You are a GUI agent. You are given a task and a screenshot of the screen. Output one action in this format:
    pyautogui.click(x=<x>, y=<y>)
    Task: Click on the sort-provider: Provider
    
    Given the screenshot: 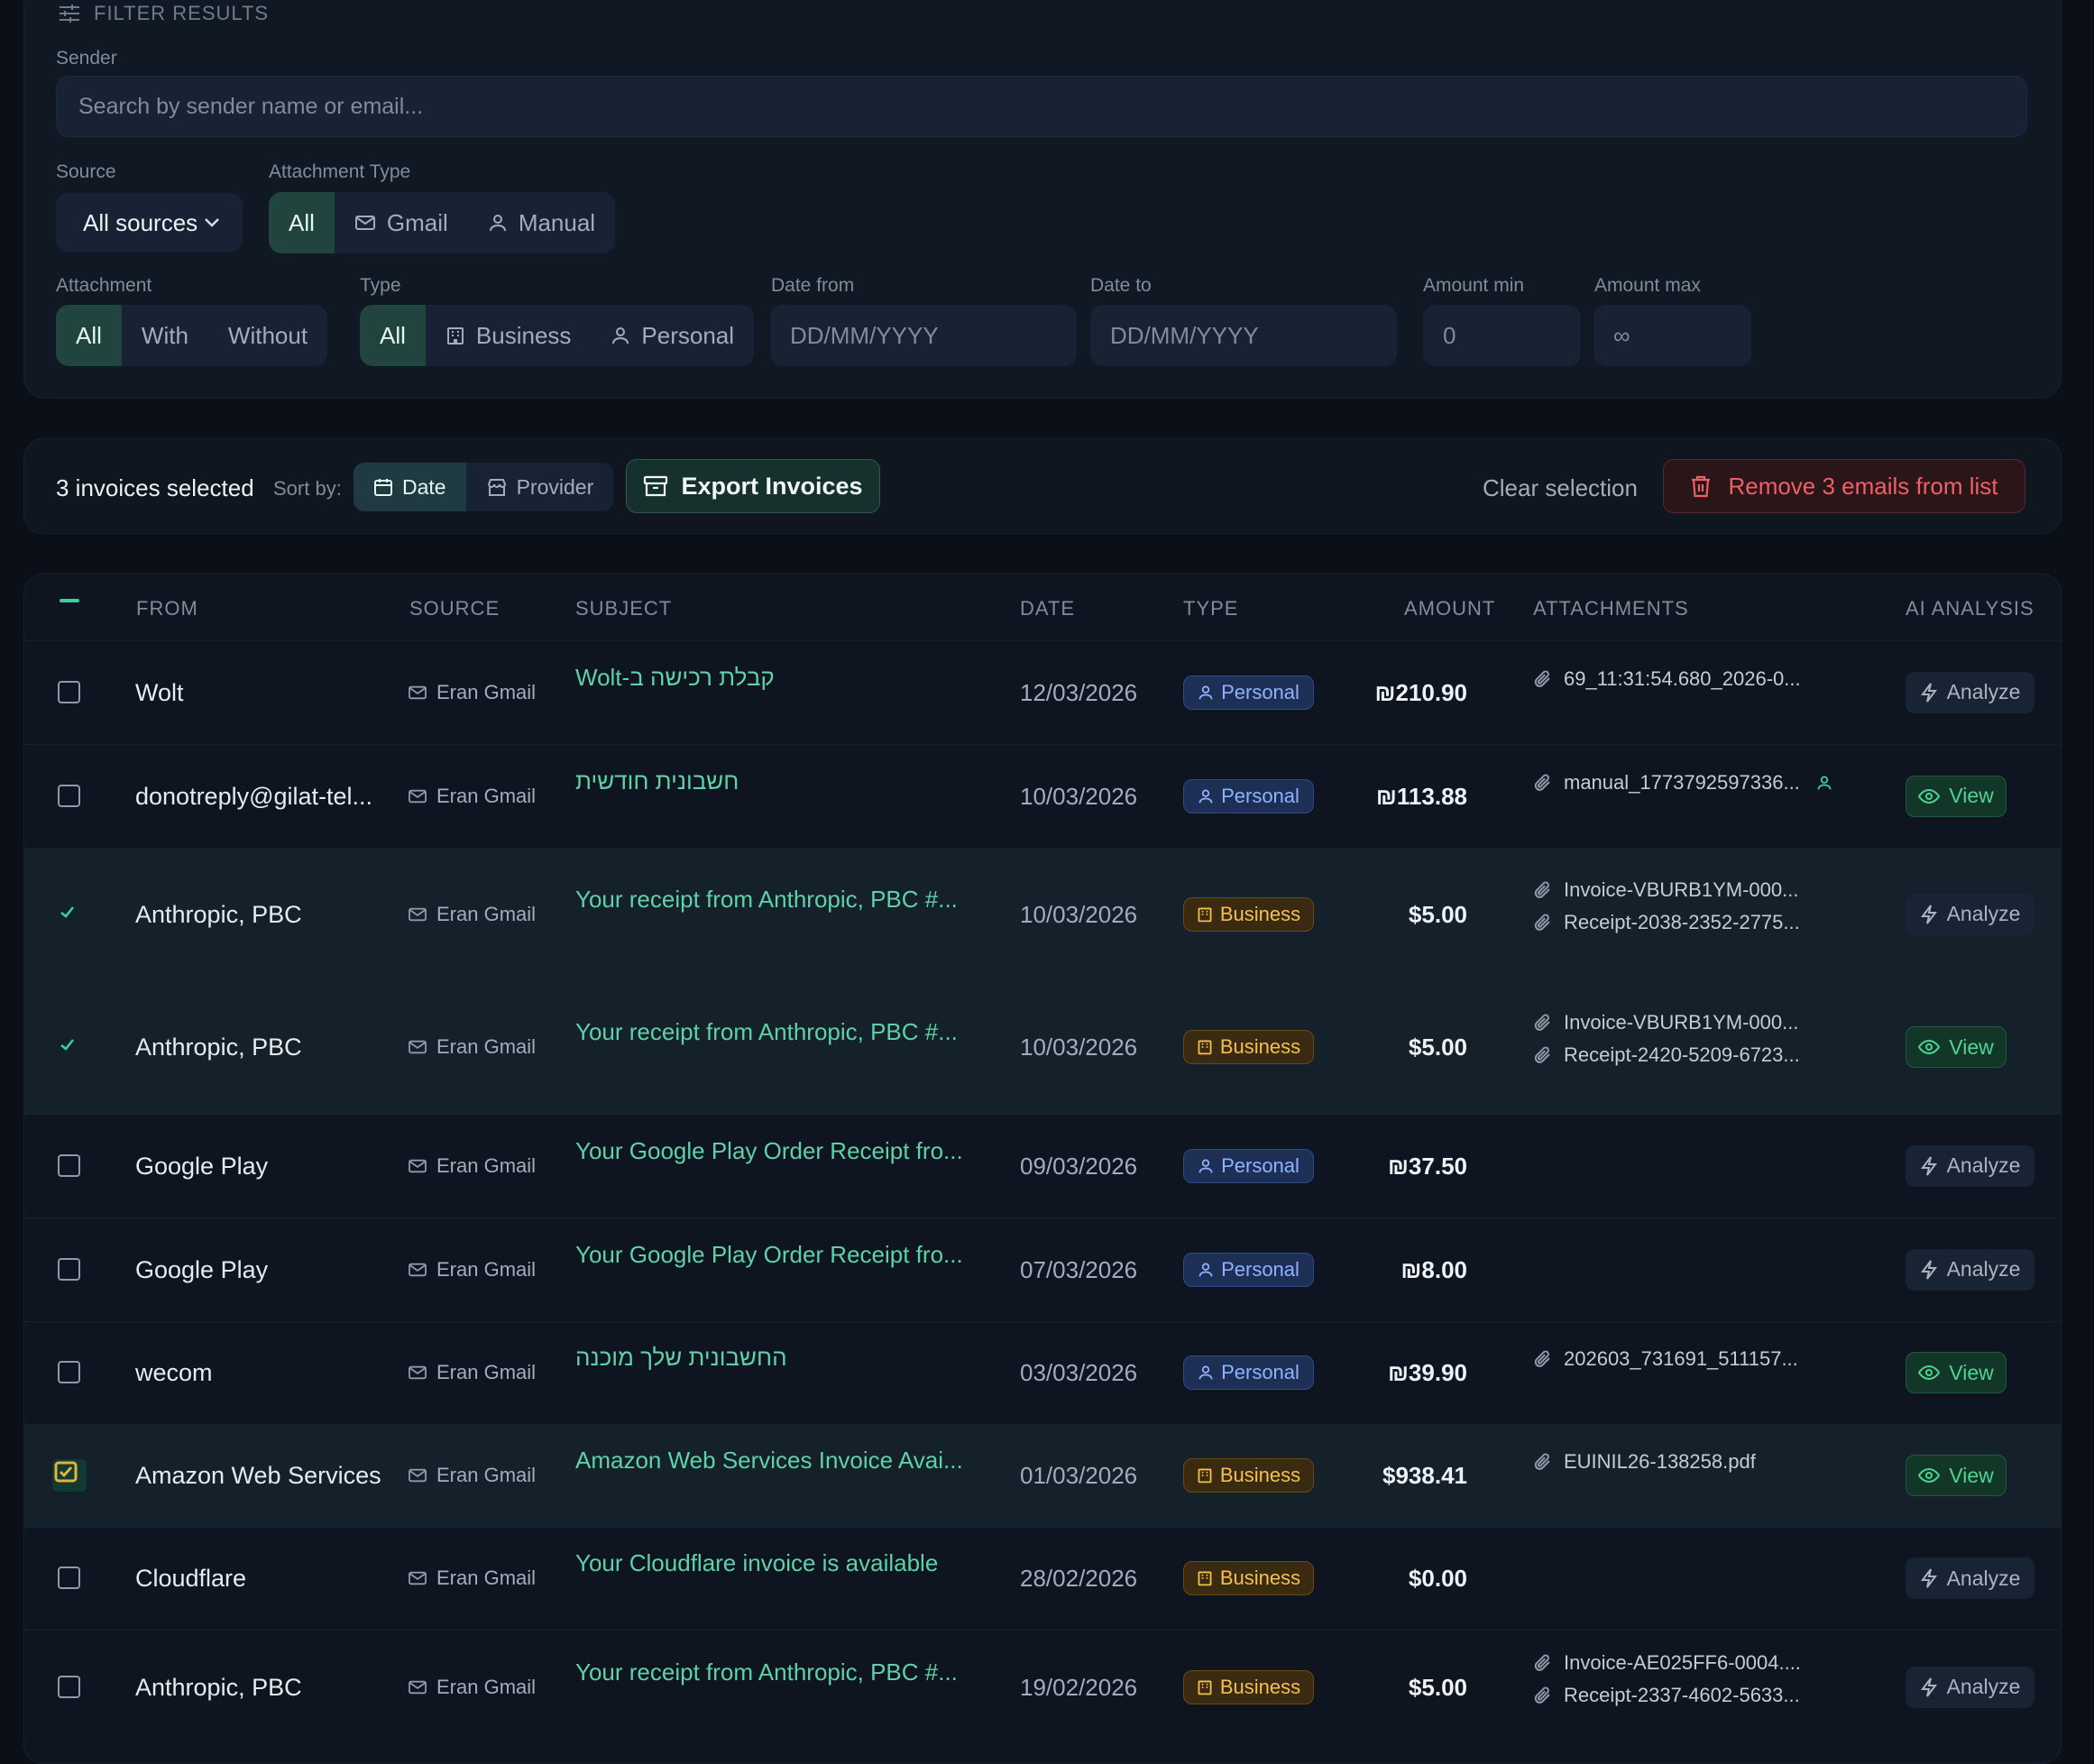 What is the action you would take?
    pyautogui.click(x=540, y=487)
    